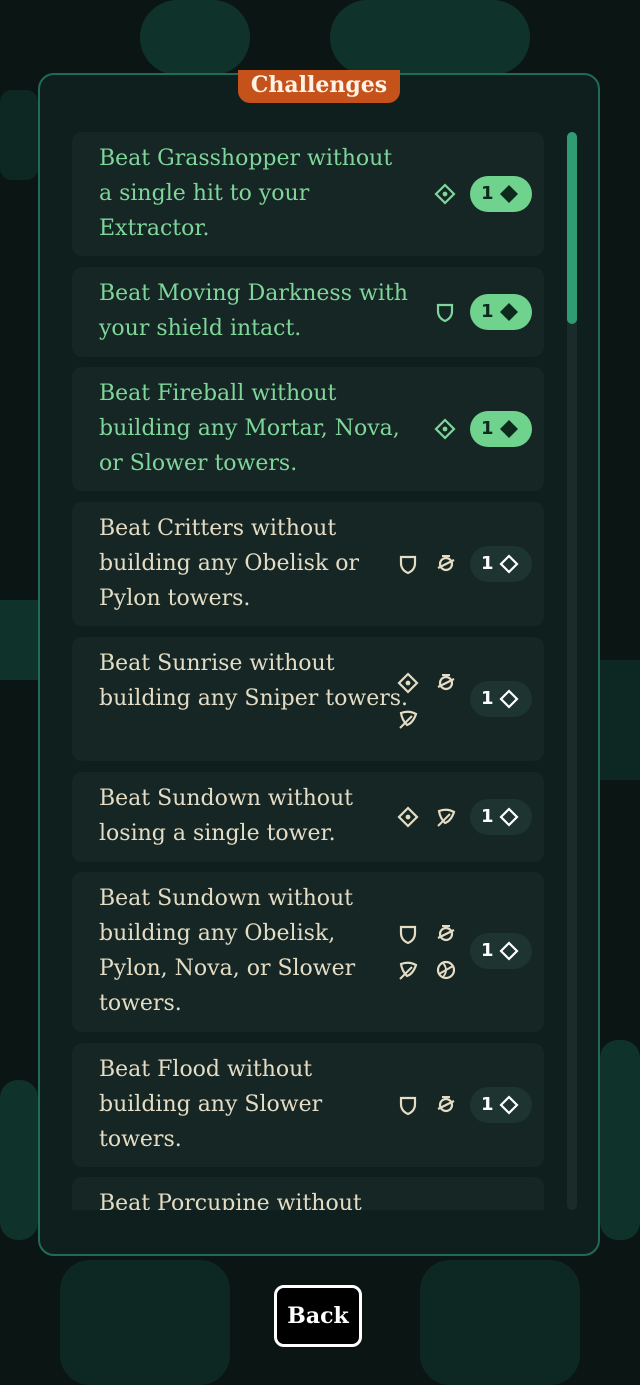 The image size is (640, 1385). I want to click on challenge-text: Beat Porcupine without, so click(230, 1200).